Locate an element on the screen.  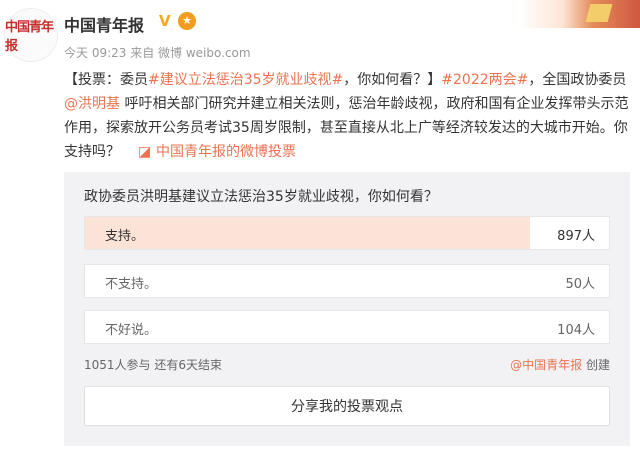
post-mid-2: ，全国政协委员 is located at coordinates (577, 80).